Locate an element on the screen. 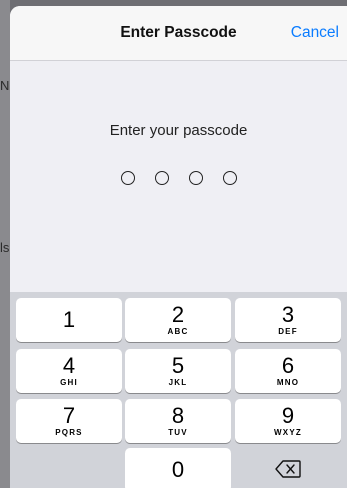 The width and height of the screenshot is (347, 488). key-letters: TUV is located at coordinates (178, 432).